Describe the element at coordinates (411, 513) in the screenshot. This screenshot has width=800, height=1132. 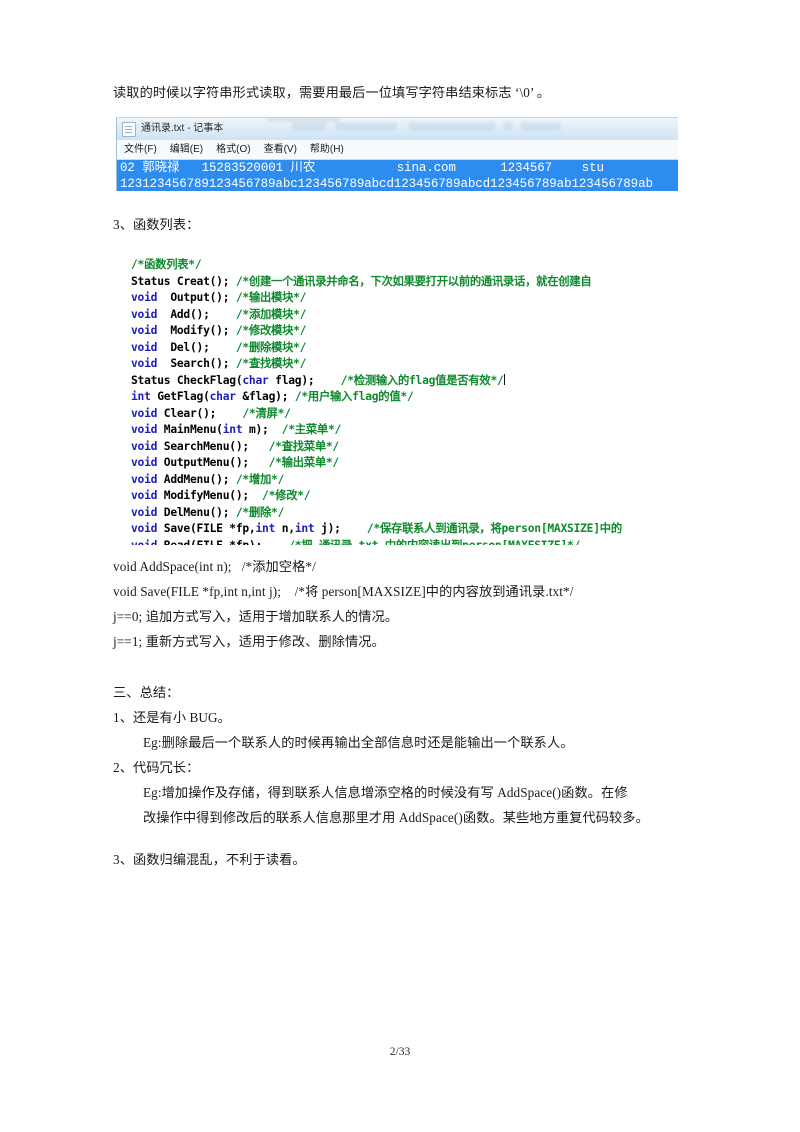
I see `code-line: void DelMenu(); /*删除*/` at that location.